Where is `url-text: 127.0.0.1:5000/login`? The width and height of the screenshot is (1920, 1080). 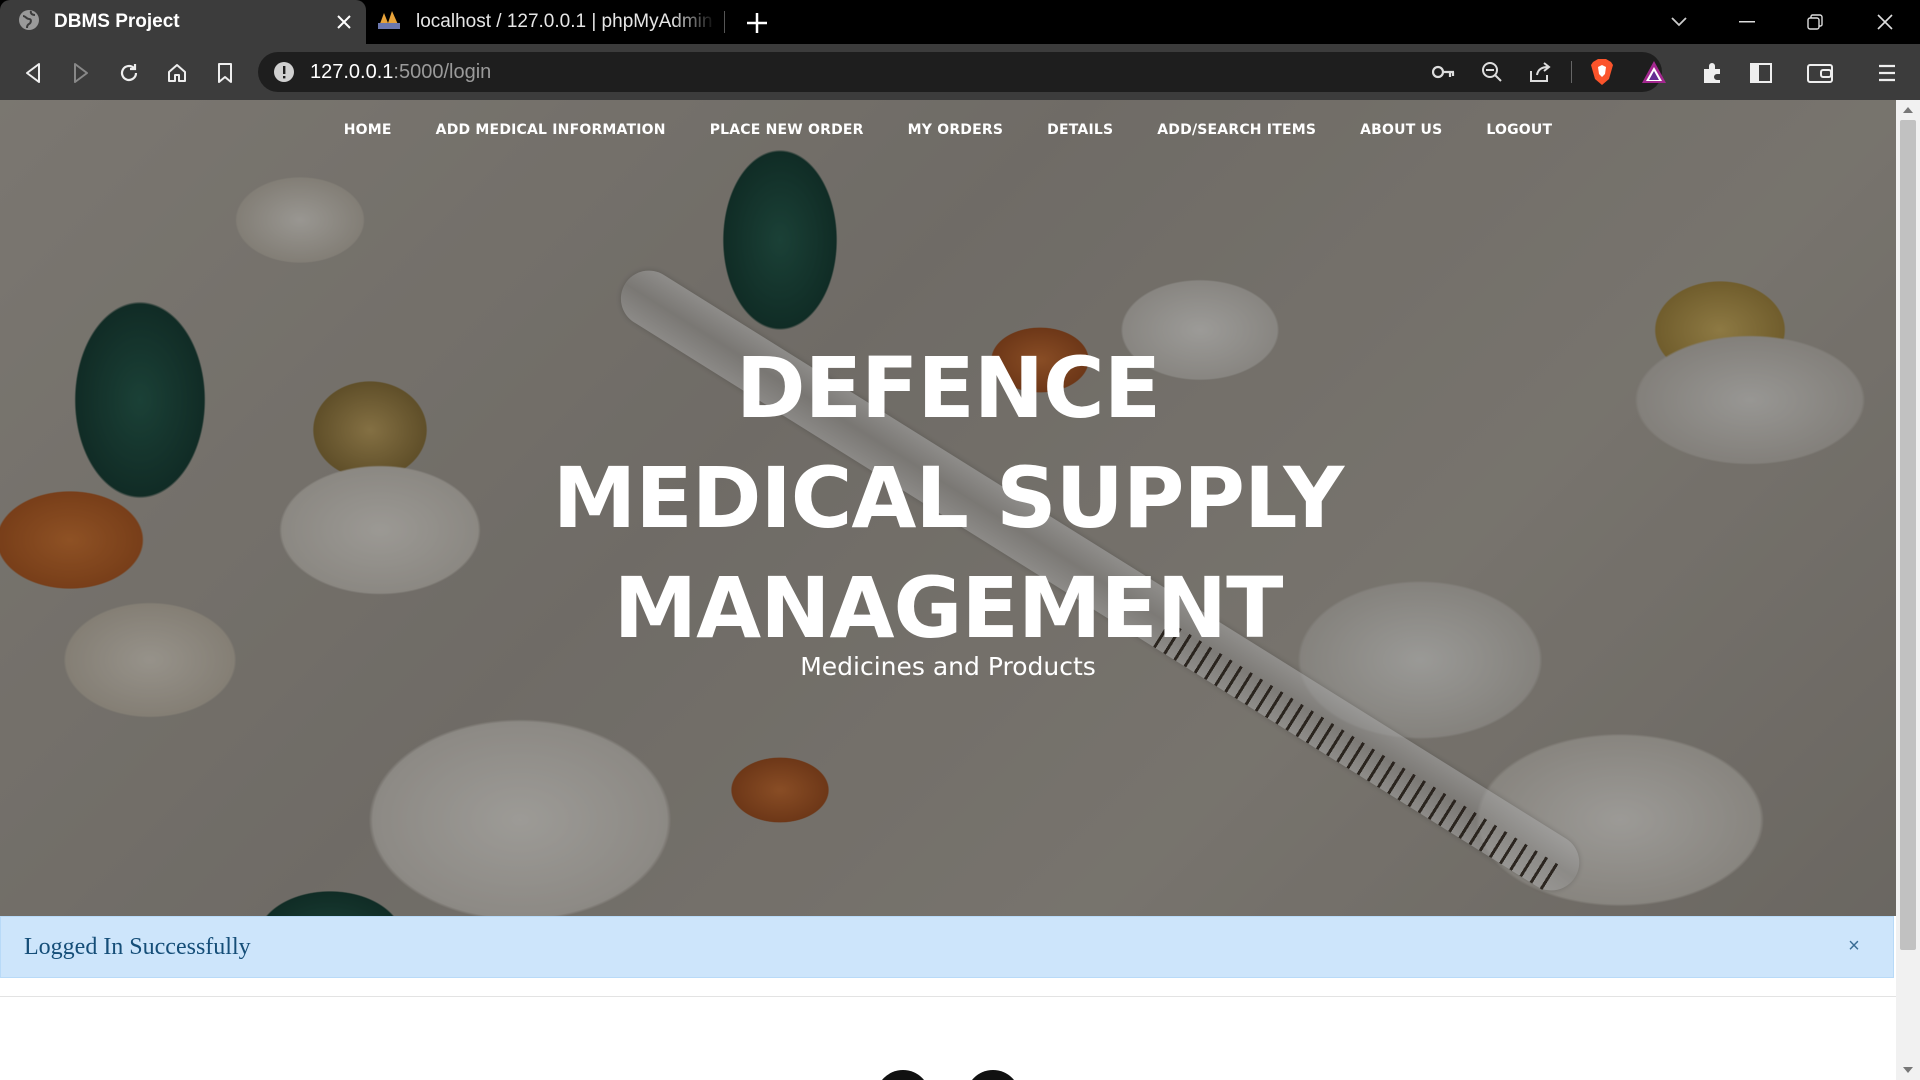 url-text: 127.0.0.1:5000/login is located at coordinates (400, 72).